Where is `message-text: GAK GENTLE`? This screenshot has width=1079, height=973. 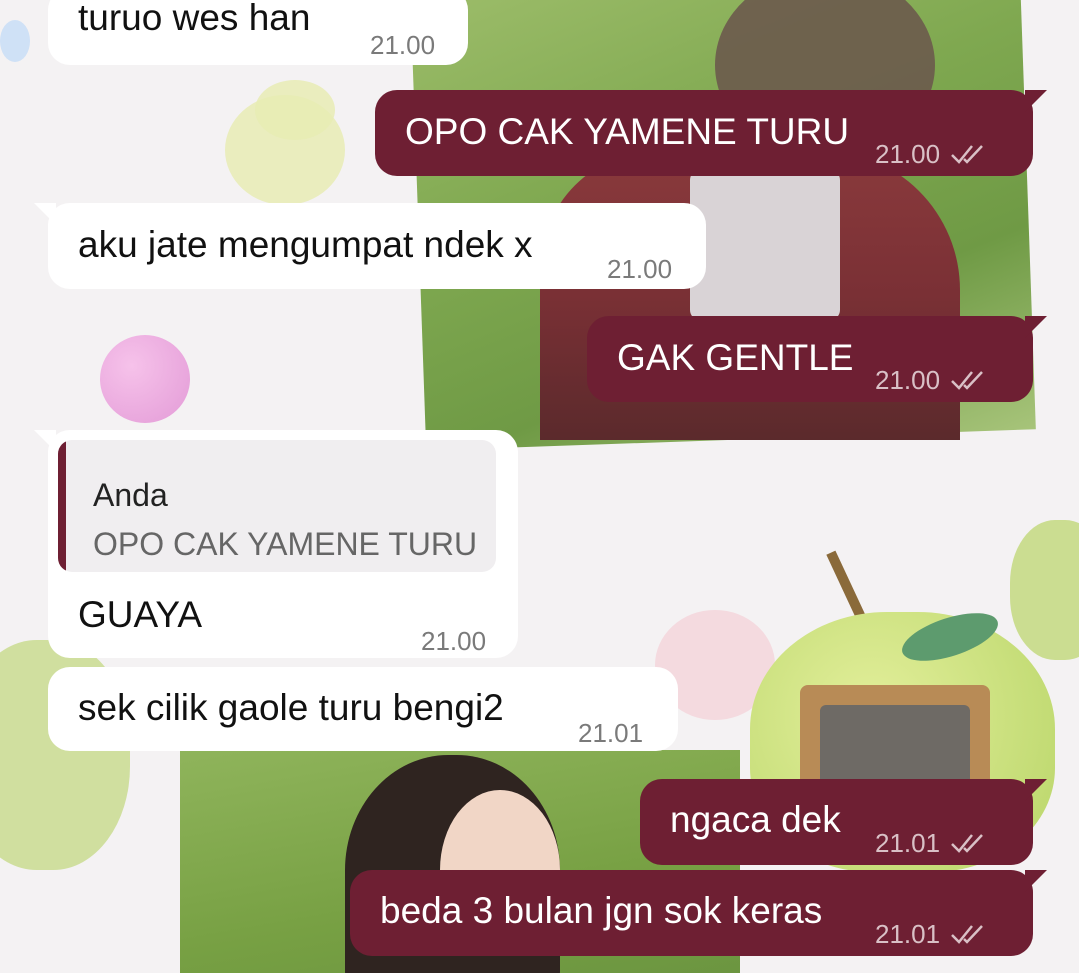 message-text: GAK GENTLE is located at coordinates (735, 357).